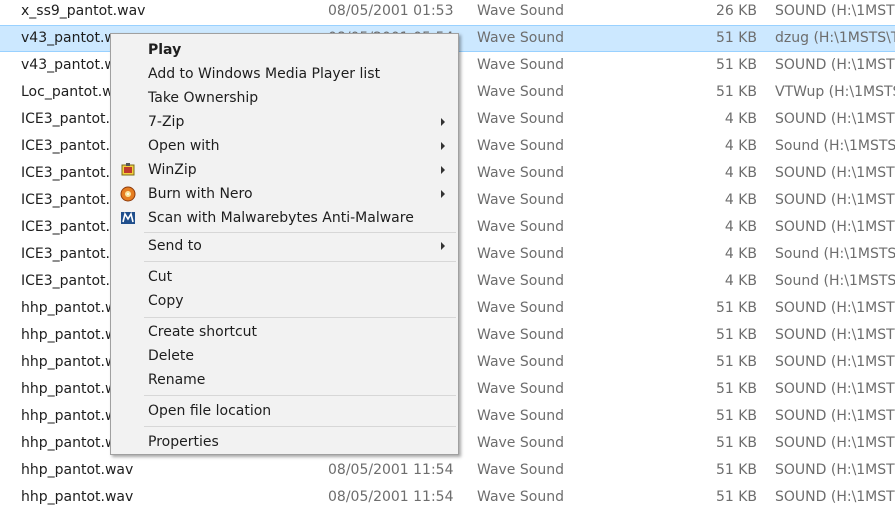  What do you see at coordinates (166, 122) in the screenshot?
I see `menu-item-label: 7-Zip` at bounding box center [166, 122].